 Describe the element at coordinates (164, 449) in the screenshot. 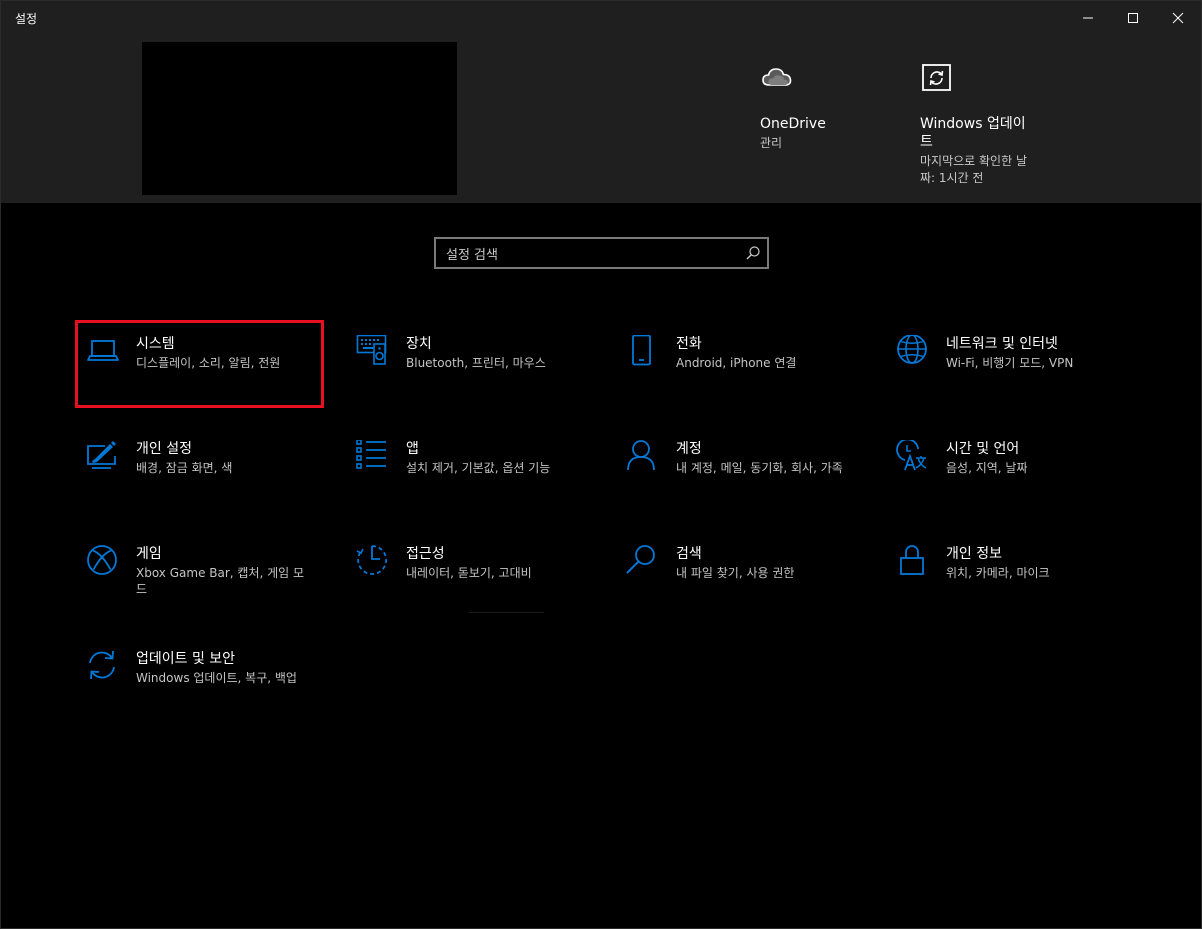

I see `category-title: 개인 설정` at that location.